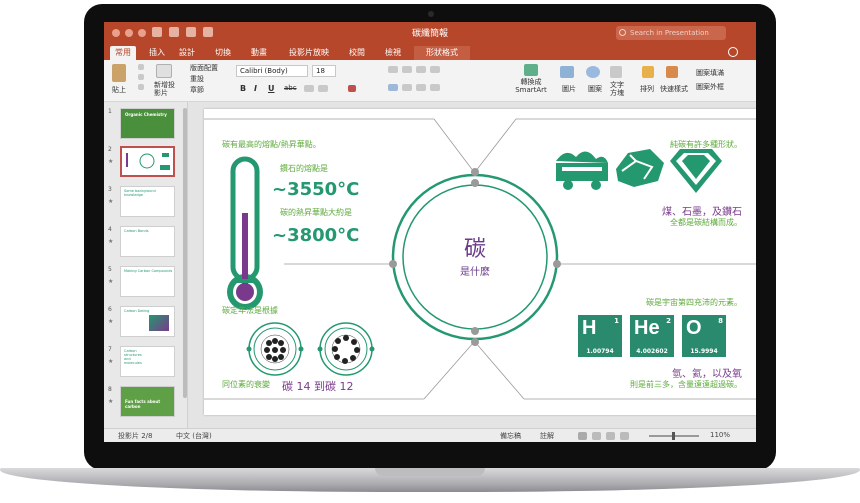 Image resolution: width=860 pixels, height=503 pixels. What do you see at coordinates (617, 89) in the screenshot?
I see `textbox-button: 文字 方塊` at bounding box center [617, 89].